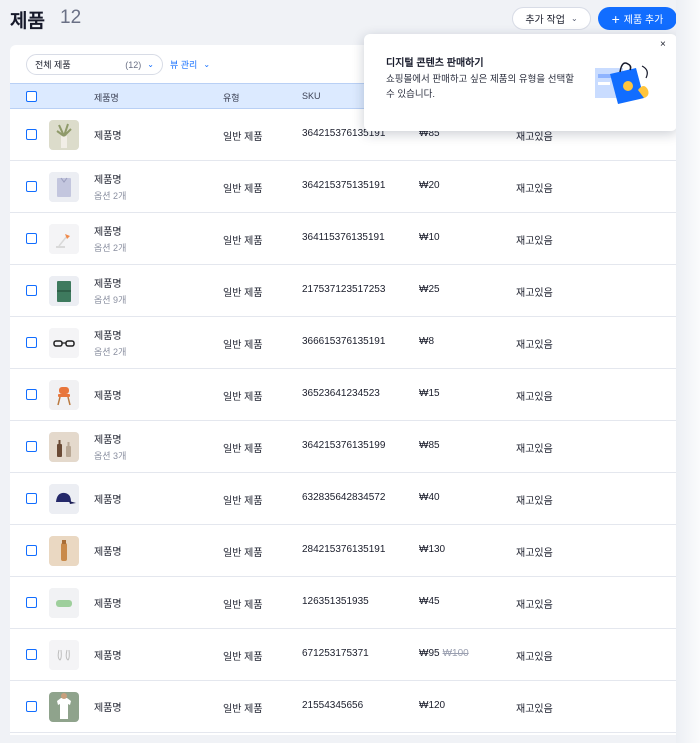 The image size is (700, 743). Describe the element at coordinates (64, 343) in the screenshot. I see `glasses-icon` at that location.